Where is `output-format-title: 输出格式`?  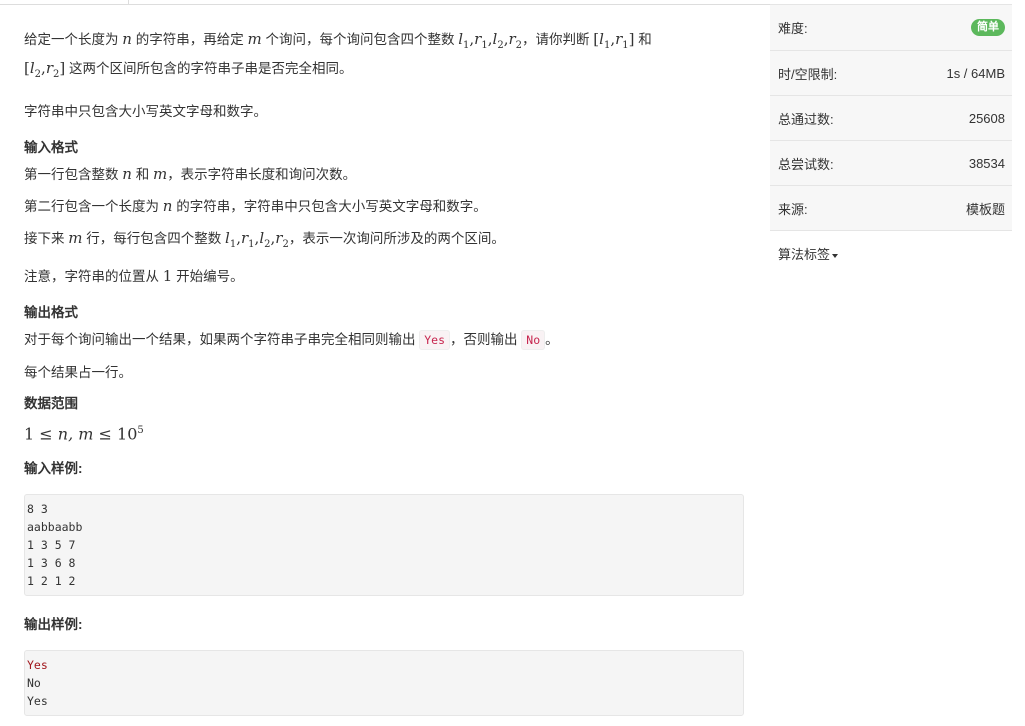 output-format-title: 输出格式 is located at coordinates (51, 312).